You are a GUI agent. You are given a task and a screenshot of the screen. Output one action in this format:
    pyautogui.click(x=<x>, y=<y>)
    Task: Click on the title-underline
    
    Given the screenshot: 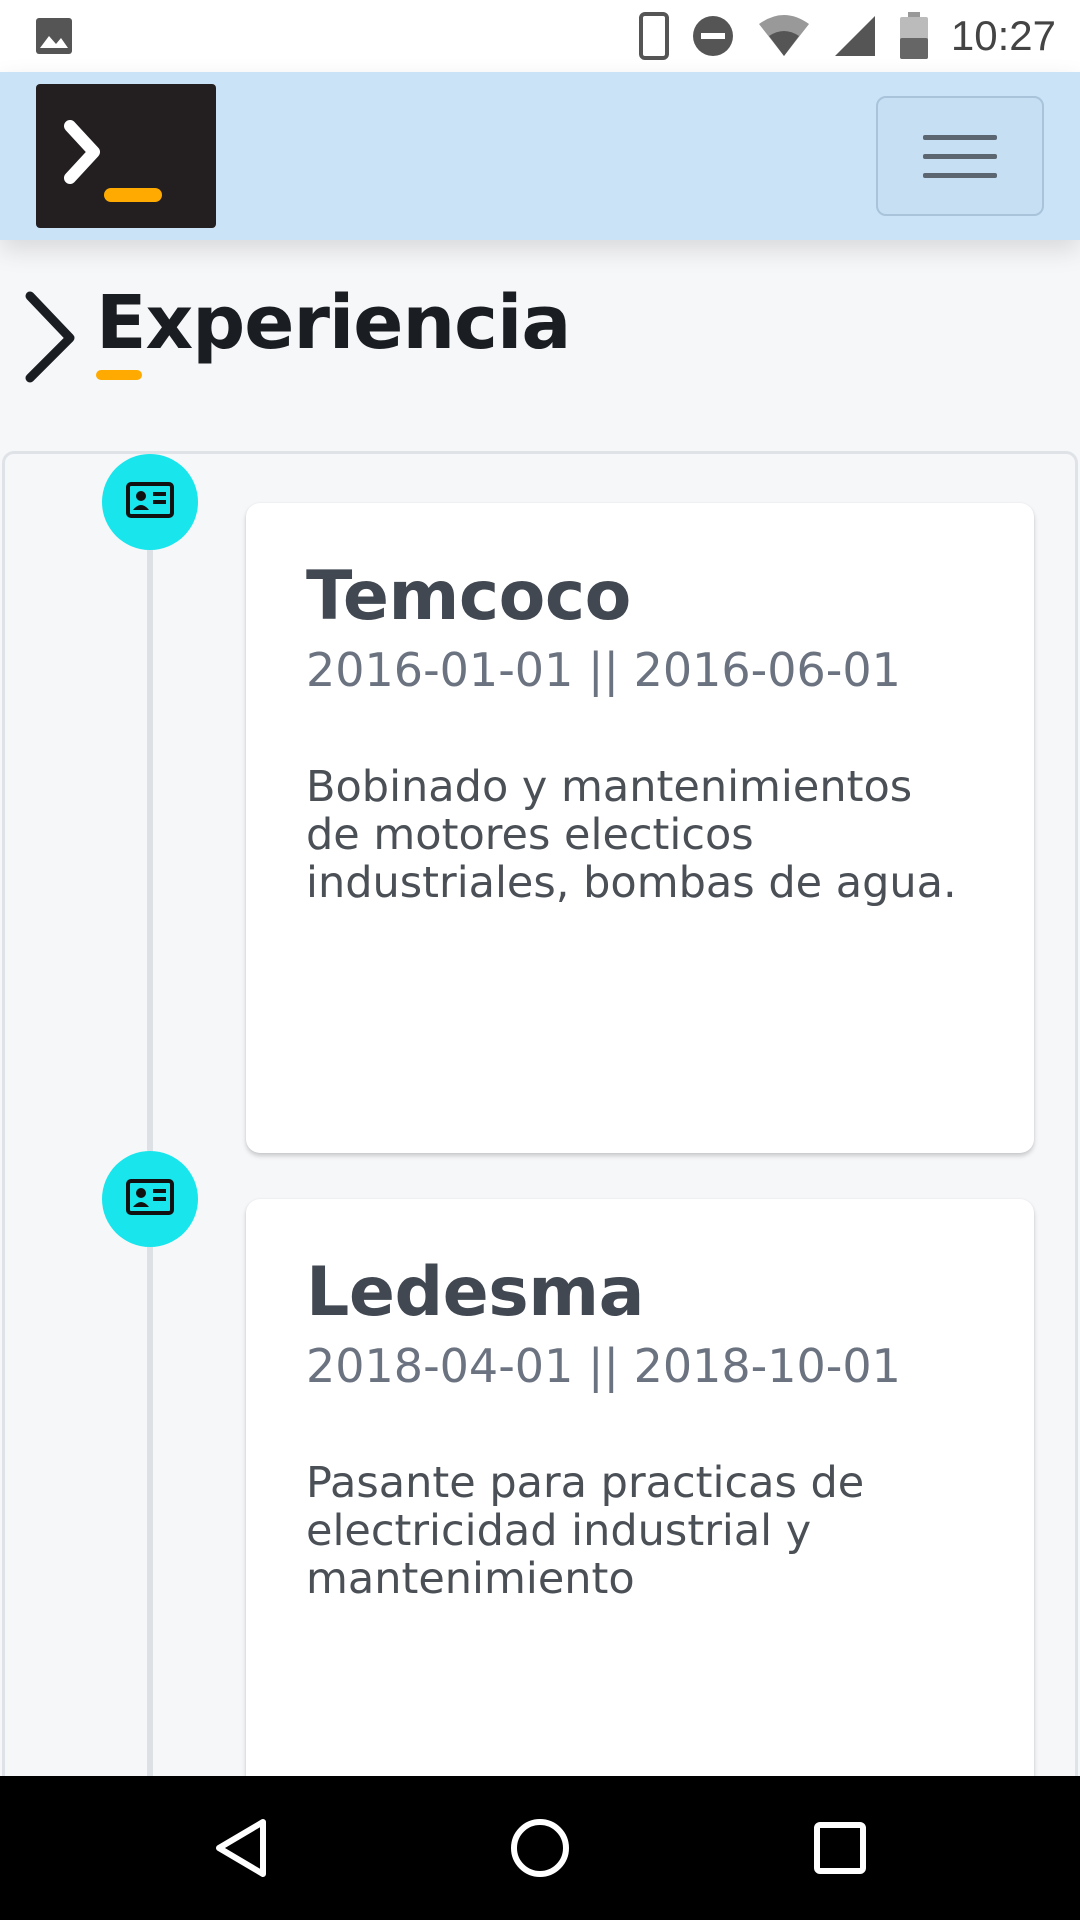 What is the action you would take?
    pyautogui.click(x=119, y=375)
    